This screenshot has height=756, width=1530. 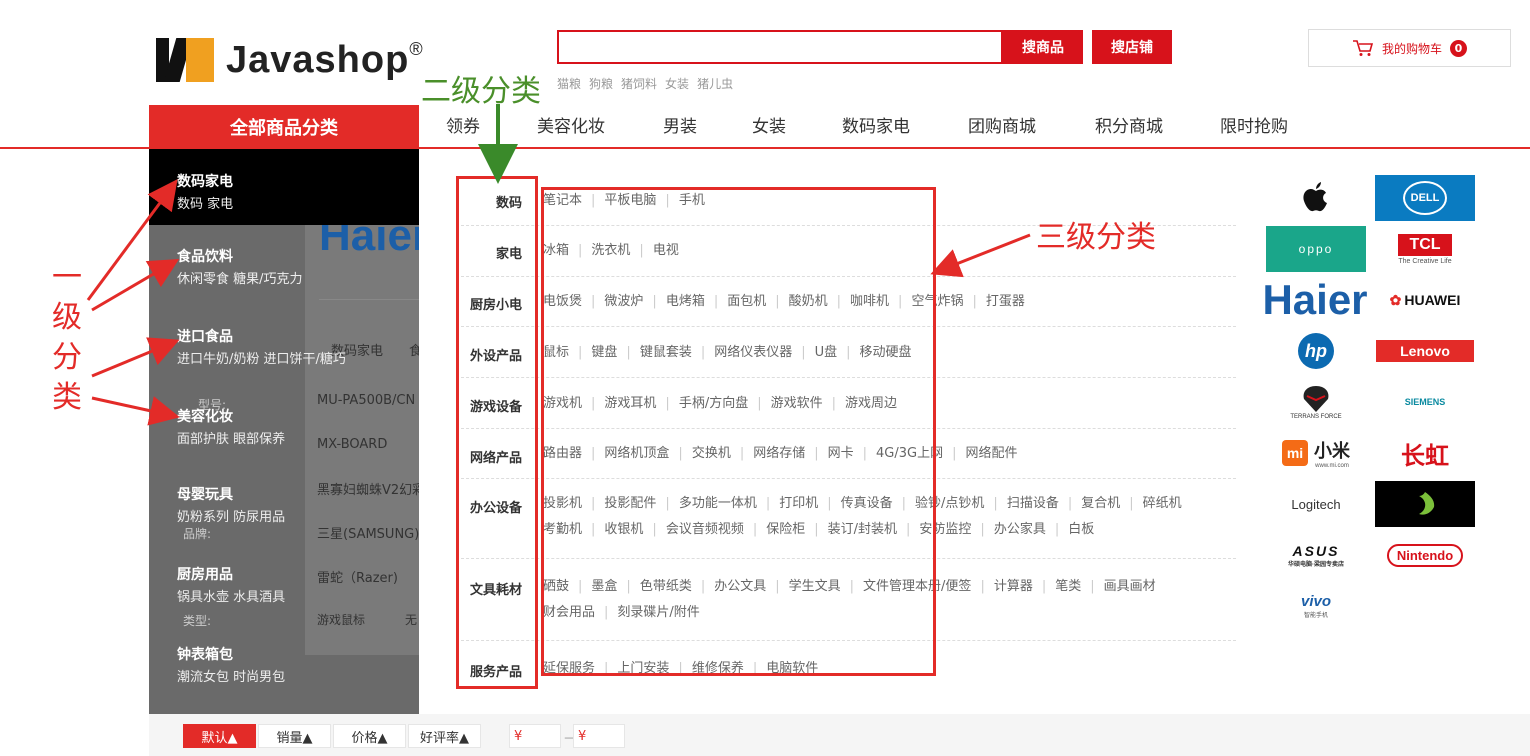 What do you see at coordinates (294, 736) in the screenshot?
I see `sort-sales-button: 销量▲` at bounding box center [294, 736].